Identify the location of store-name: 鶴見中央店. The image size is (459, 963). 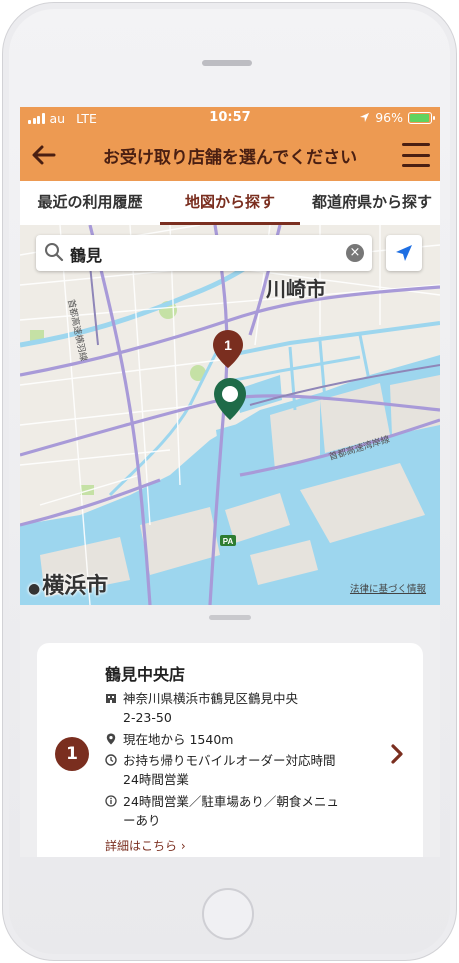
(145, 674).